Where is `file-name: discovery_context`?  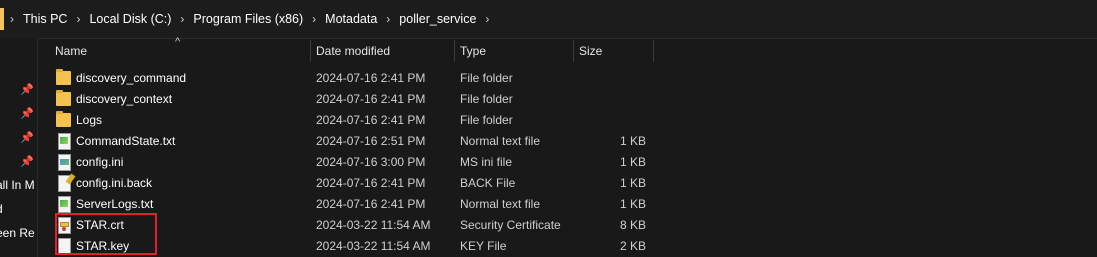
file-name: discovery_context is located at coordinates (124, 99).